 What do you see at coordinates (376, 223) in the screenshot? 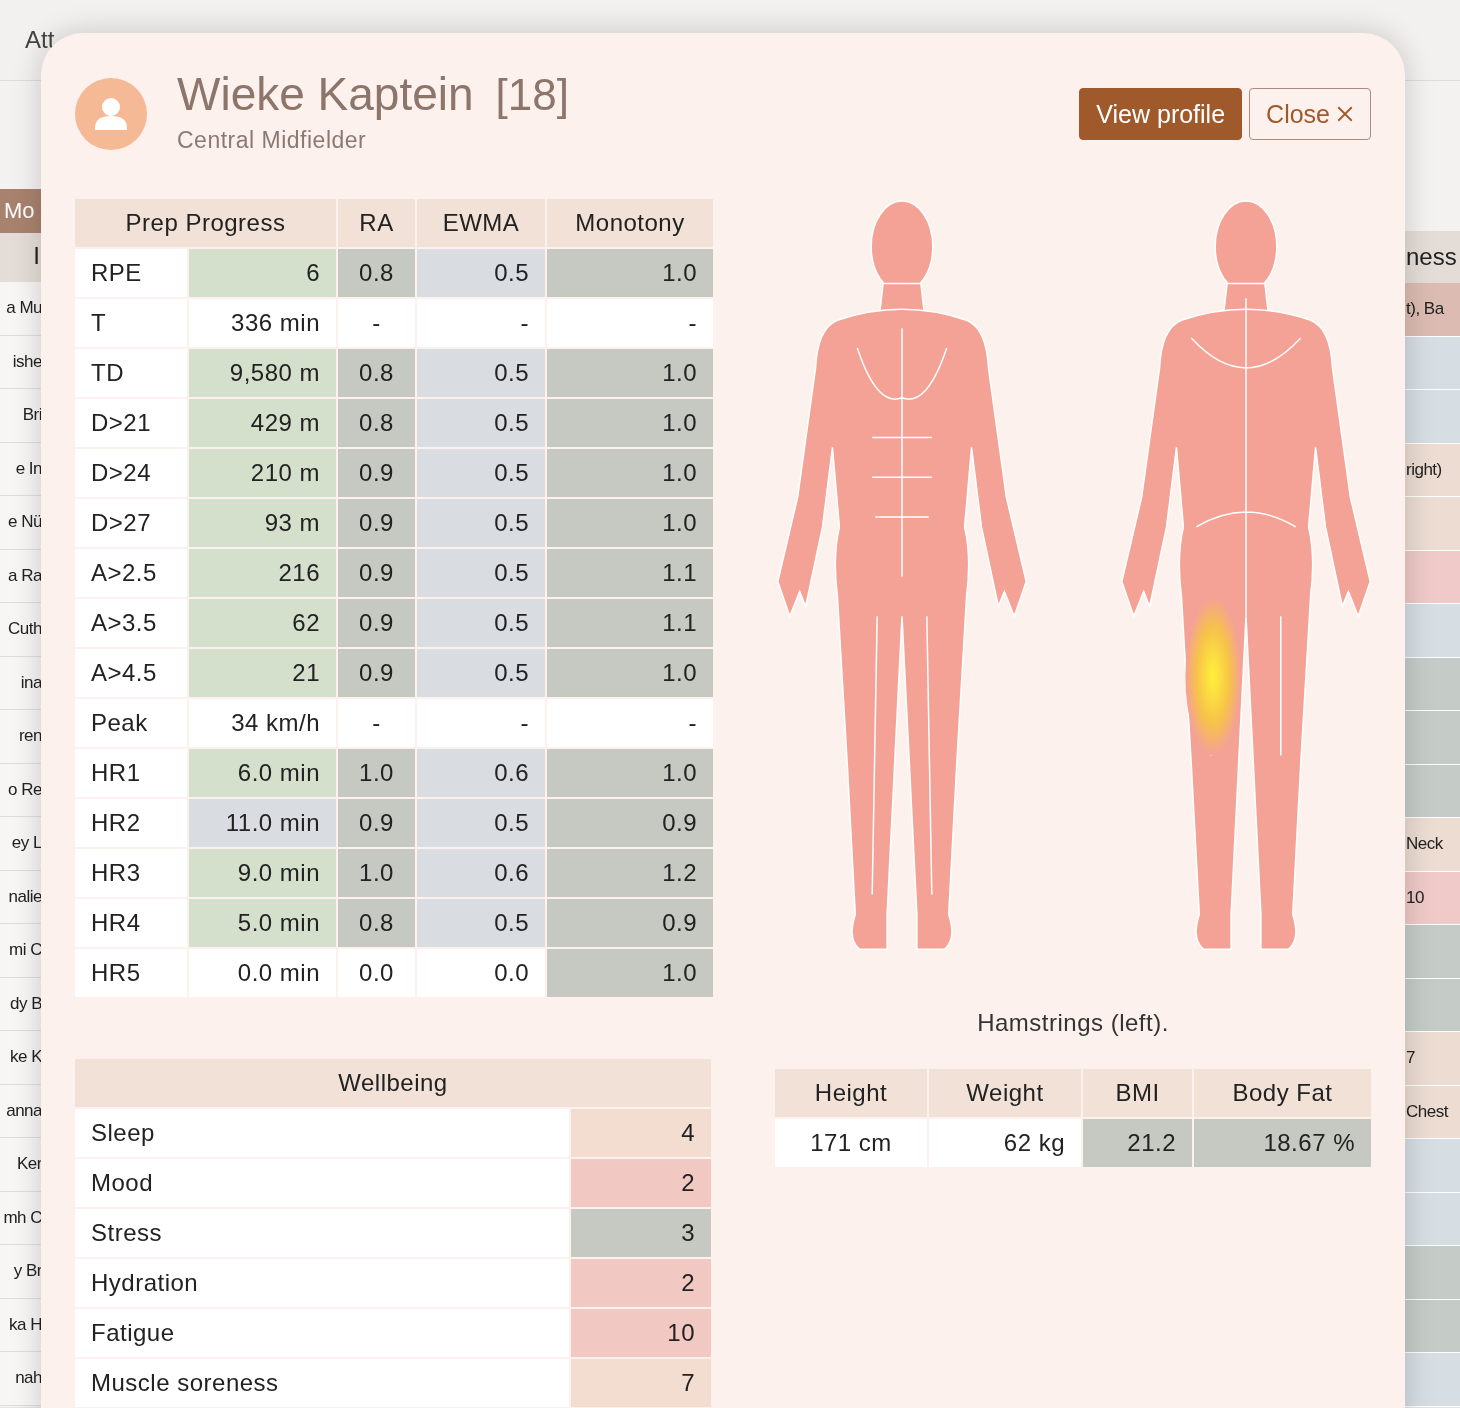
I see `column-header: RA` at bounding box center [376, 223].